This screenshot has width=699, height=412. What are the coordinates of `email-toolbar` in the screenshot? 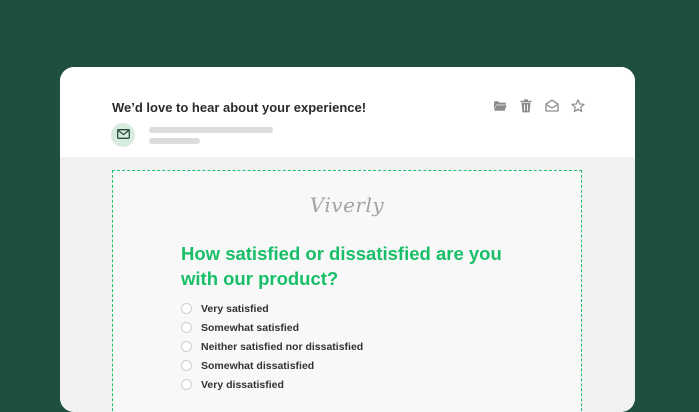 It's located at (538, 105).